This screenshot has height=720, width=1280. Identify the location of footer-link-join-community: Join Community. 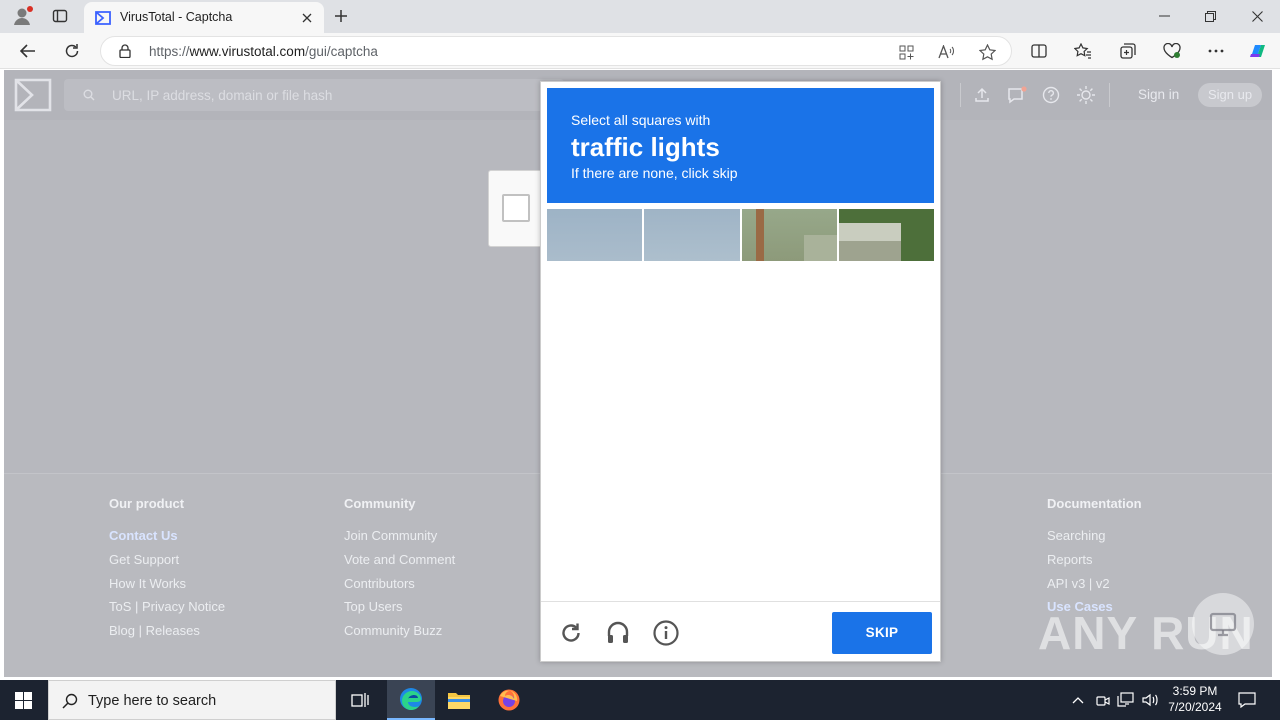
(399, 540).